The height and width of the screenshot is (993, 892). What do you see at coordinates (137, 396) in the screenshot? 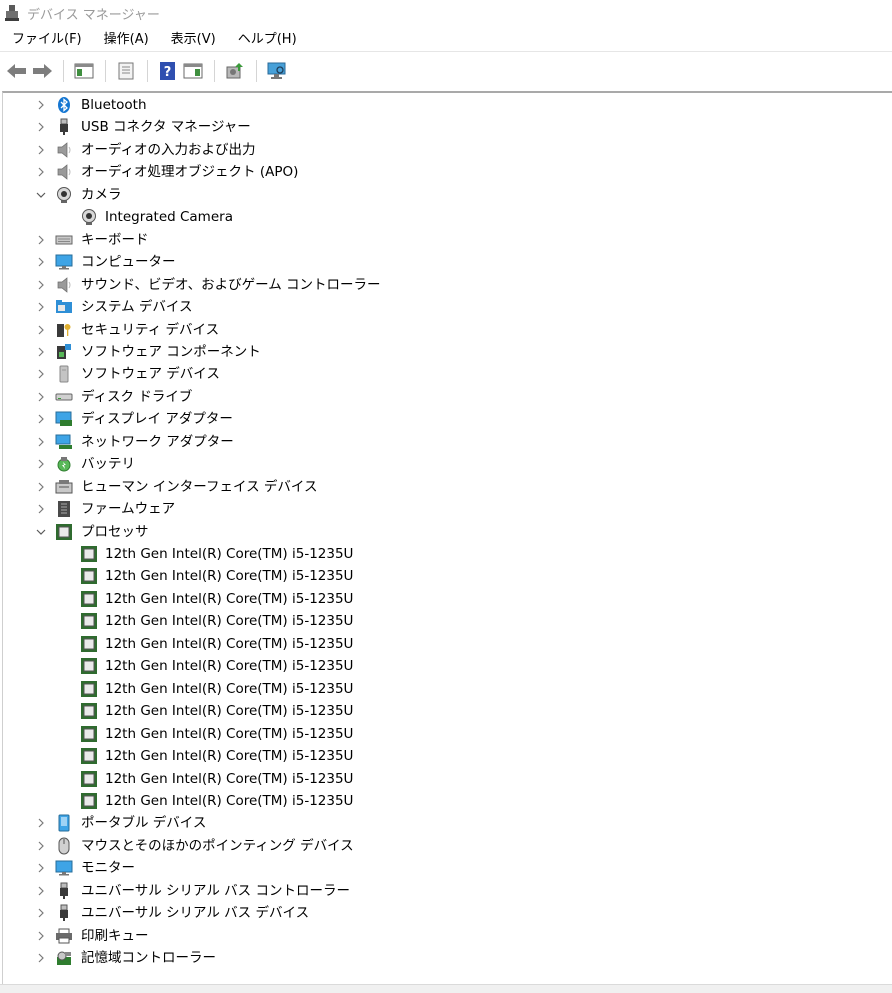
I see `tree-item-label: ディスク ドライブ` at bounding box center [137, 396].